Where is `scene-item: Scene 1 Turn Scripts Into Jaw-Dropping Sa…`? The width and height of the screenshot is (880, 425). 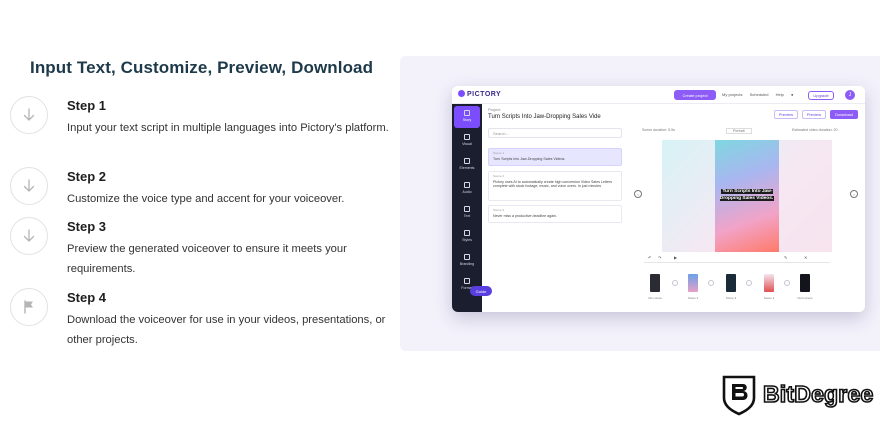 scene-item: Scene 1 Turn Scripts Into Jaw-Dropping Sa… is located at coordinates (555, 157).